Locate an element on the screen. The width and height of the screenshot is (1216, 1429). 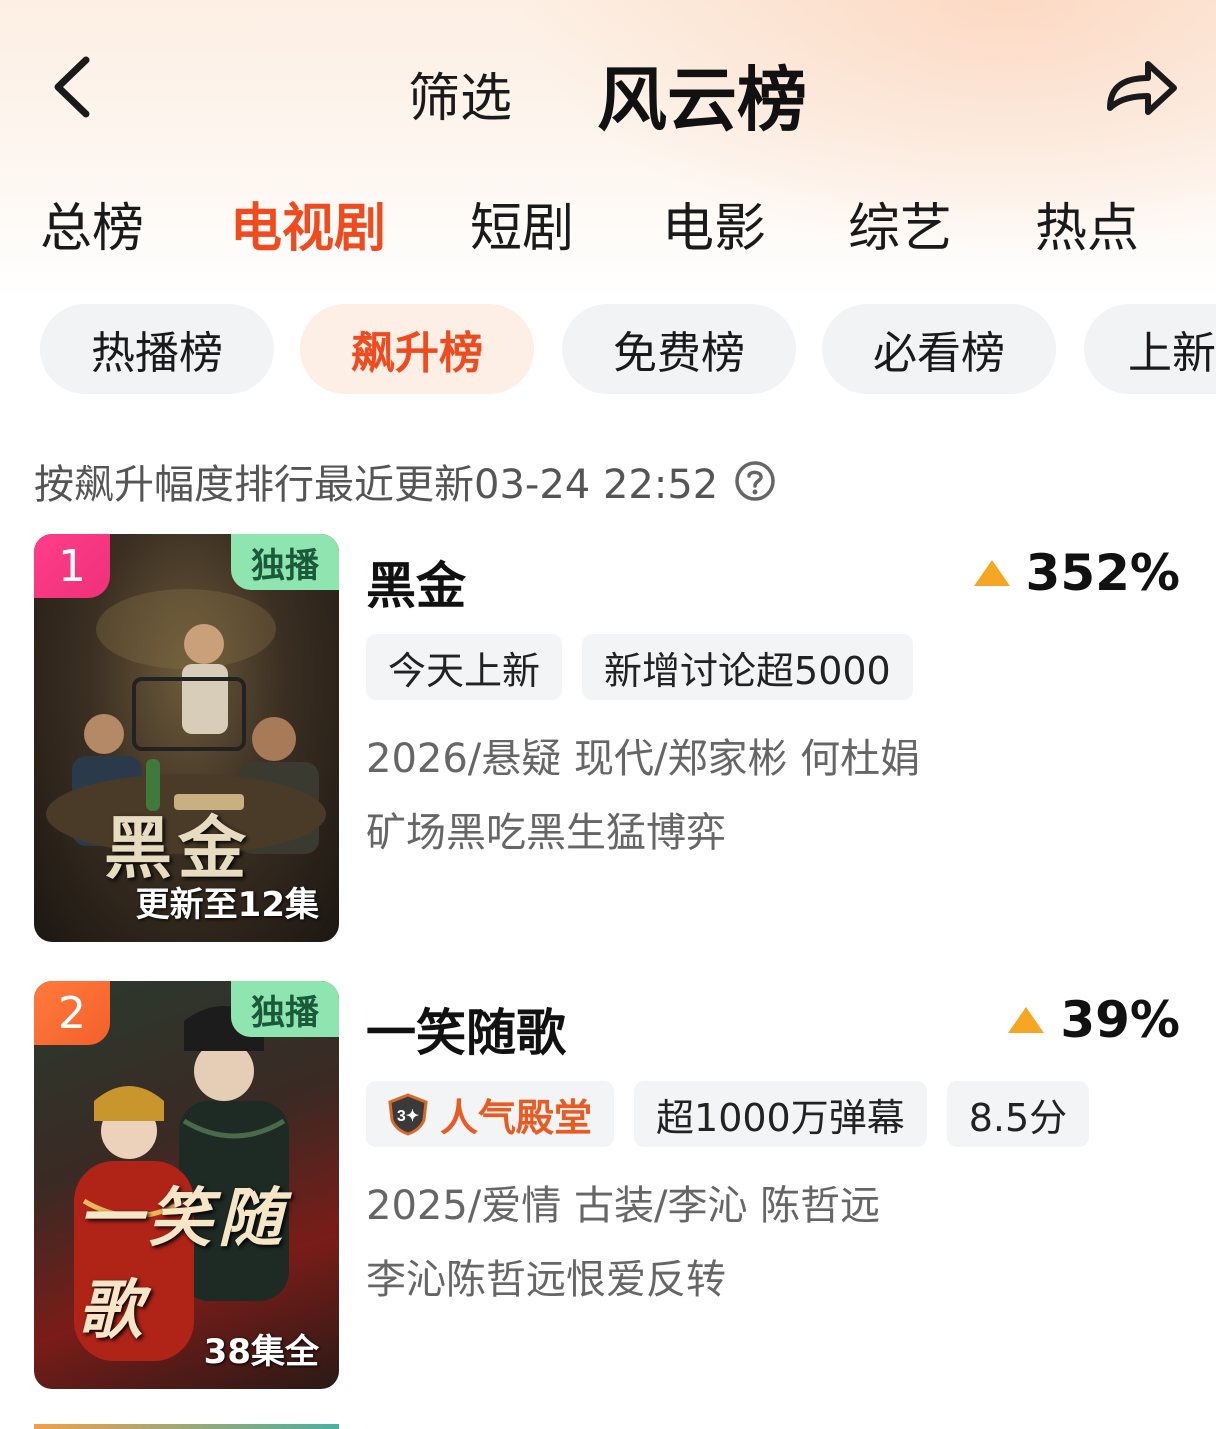
heat-indicator: 352% is located at coordinates (1076, 573).